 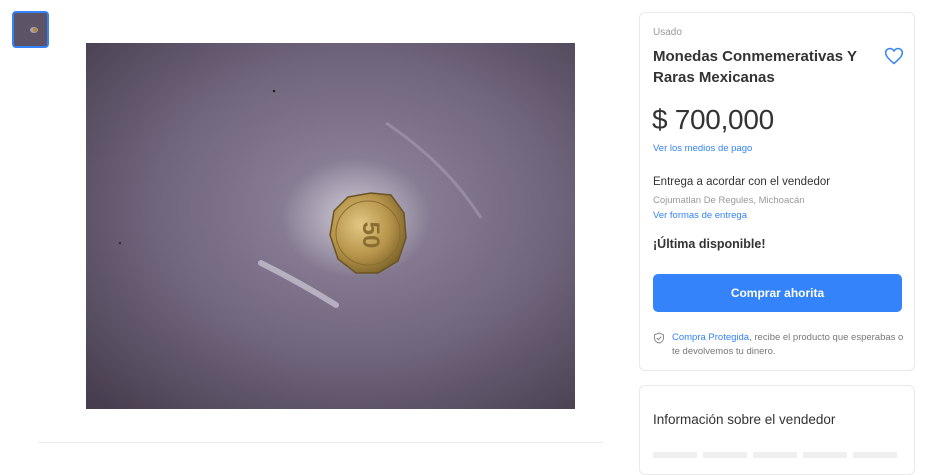 I want to click on svg-text: 50, so click(x=370, y=235).